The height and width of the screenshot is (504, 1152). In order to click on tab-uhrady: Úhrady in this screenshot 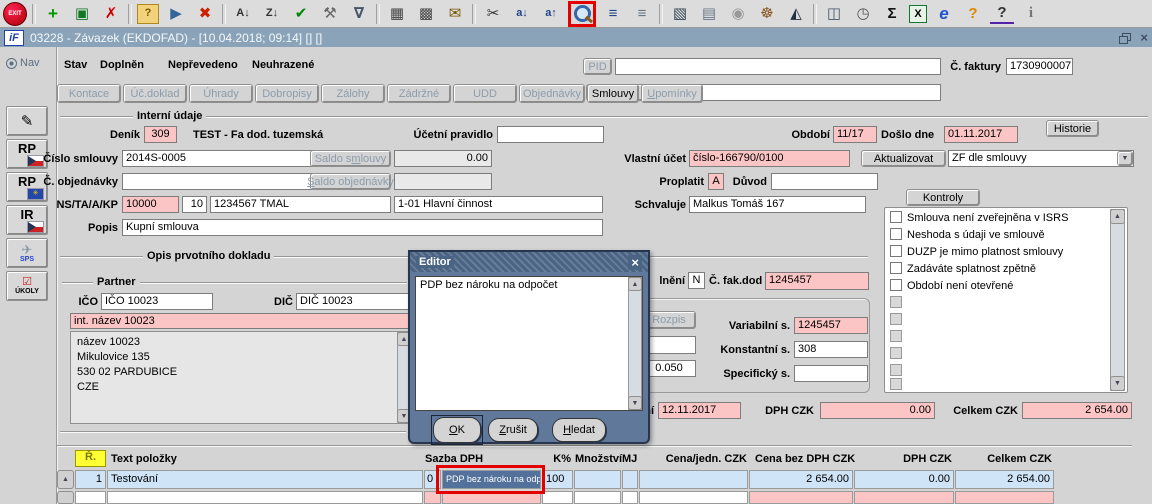, I will do `click(221, 93)`.